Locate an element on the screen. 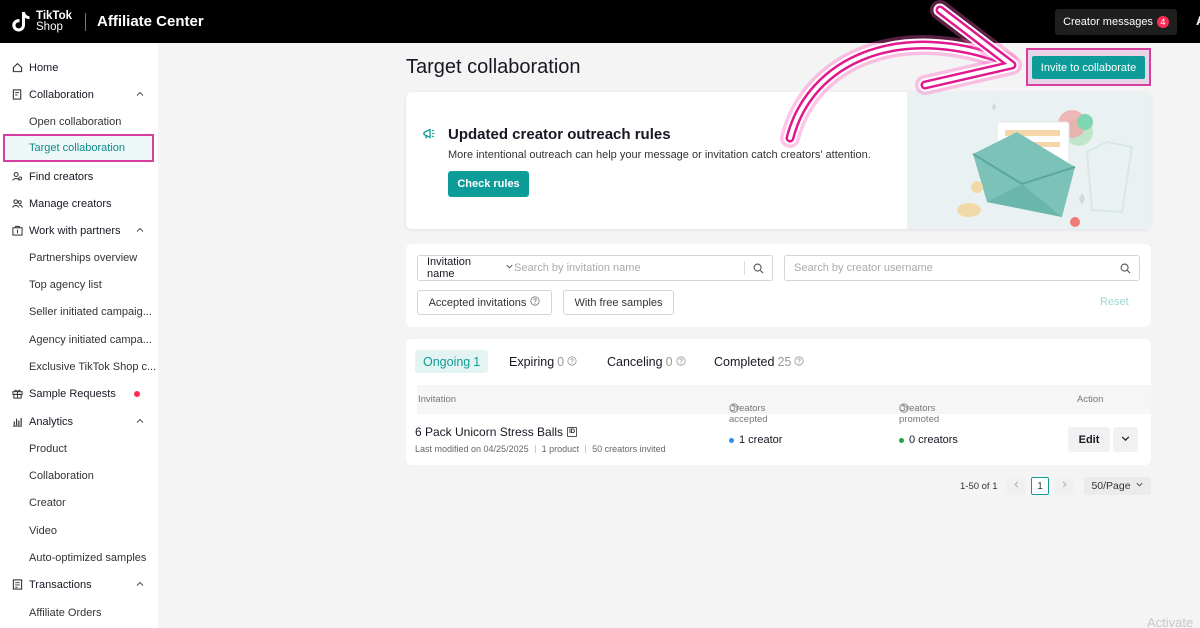 Image resolution: width=1200 pixels, height=628 pixels. find-creators-icon is located at coordinates (17, 177).